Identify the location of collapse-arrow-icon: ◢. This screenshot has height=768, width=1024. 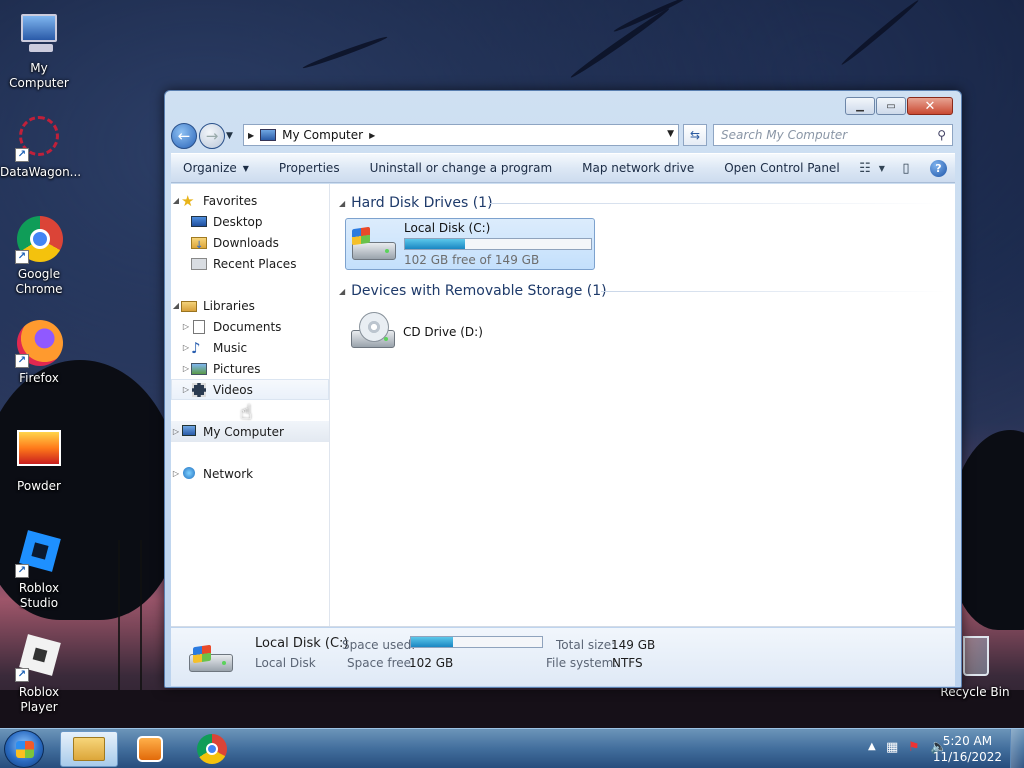
(342, 203).